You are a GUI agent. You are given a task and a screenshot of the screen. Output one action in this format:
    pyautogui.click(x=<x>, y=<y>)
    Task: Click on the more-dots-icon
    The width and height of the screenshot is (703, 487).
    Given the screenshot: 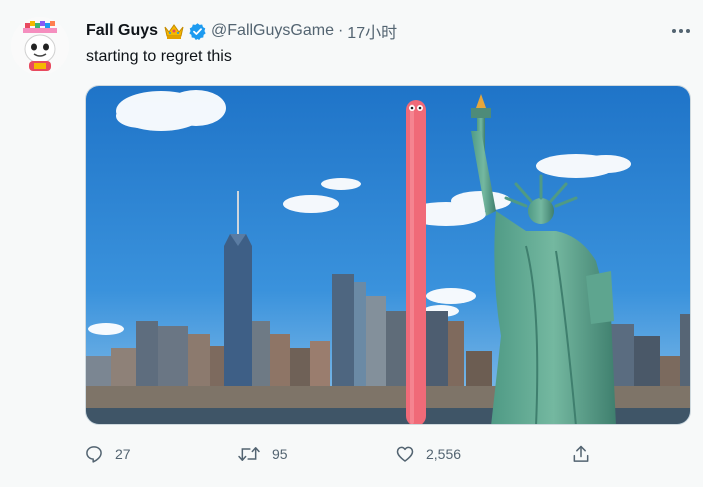 What is the action you would take?
    pyautogui.click(x=681, y=31)
    